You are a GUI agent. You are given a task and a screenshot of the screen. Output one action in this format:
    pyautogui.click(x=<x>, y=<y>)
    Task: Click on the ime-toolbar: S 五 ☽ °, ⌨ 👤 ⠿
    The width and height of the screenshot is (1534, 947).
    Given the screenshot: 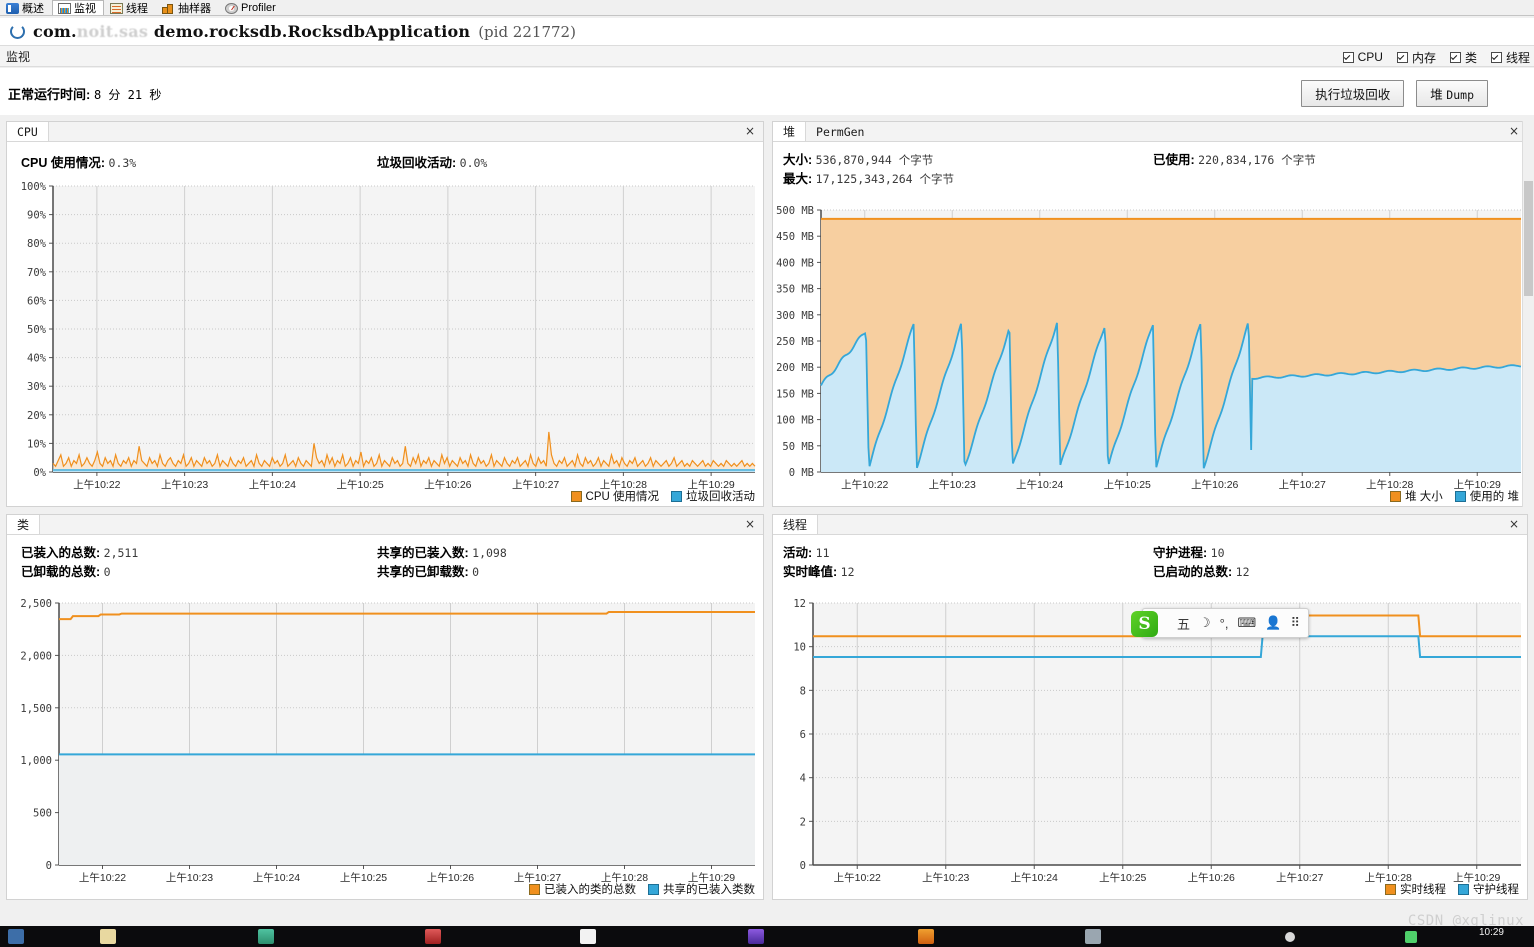 What is the action you would take?
    pyautogui.click(x=1220, y=623)
    